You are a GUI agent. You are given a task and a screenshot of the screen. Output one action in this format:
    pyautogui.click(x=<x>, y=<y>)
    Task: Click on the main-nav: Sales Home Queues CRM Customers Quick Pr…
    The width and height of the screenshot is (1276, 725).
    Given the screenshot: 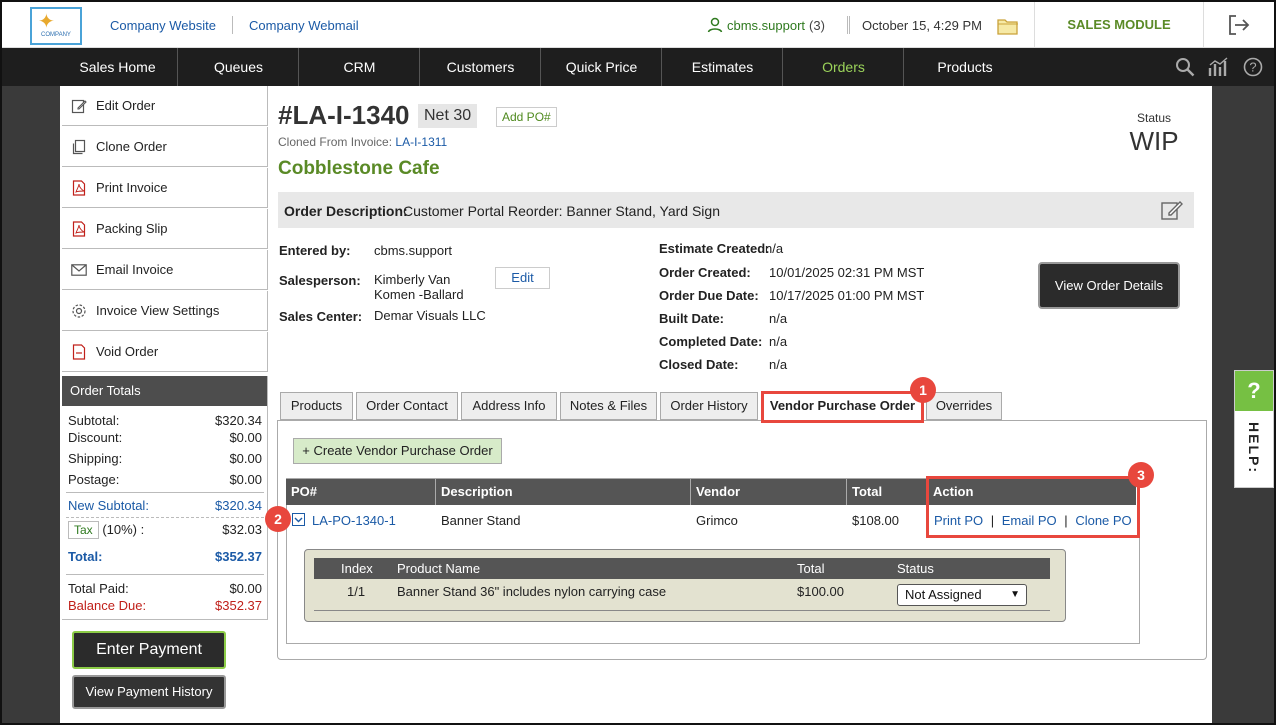 What is the action you would take?
    pyautogui.click(x=638, y=67)
    